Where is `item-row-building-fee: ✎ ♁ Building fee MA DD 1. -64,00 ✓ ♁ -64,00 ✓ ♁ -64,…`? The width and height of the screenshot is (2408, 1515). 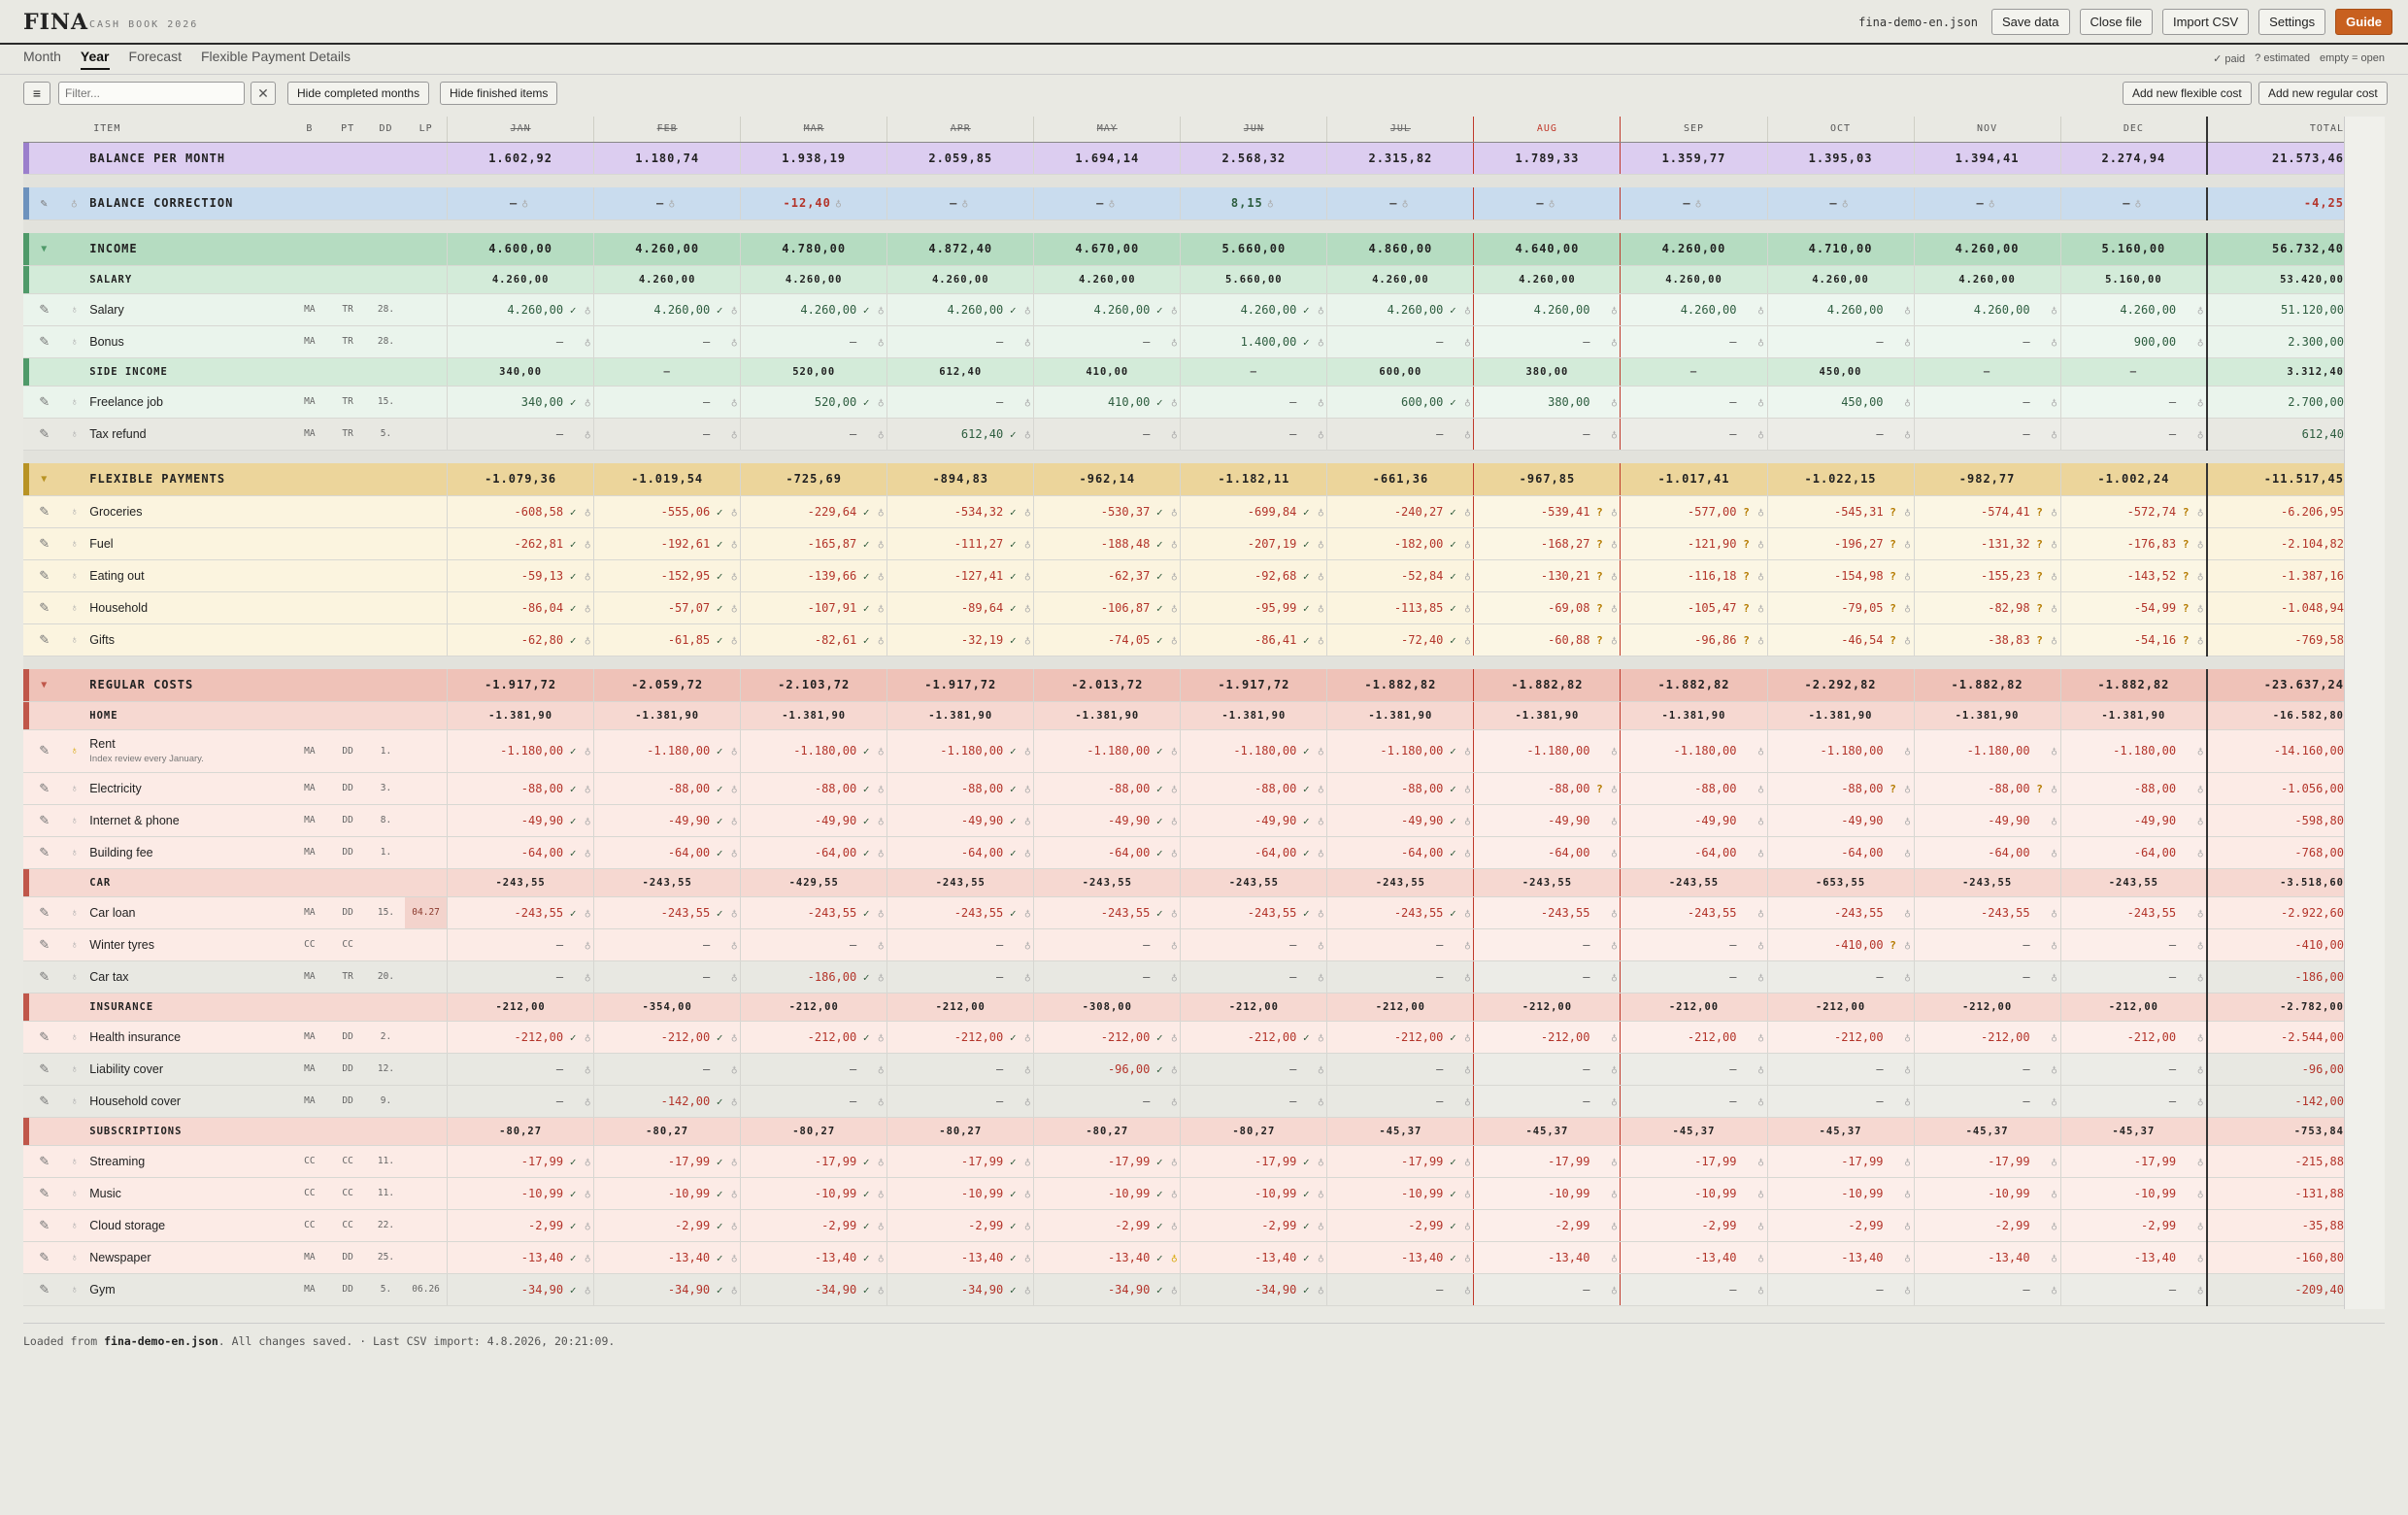
item-row-building-fee: ✎ ♁ Building fee MA DD 1. -64,00 ✓ ♁ -64,00 ✓ ♁ -64,… is located at coordinates (1183, 852).